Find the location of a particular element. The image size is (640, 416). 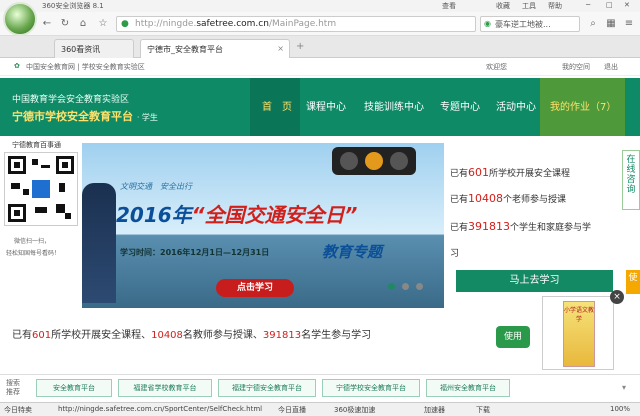

back-icon: ← is located at coordinates (47, 24).